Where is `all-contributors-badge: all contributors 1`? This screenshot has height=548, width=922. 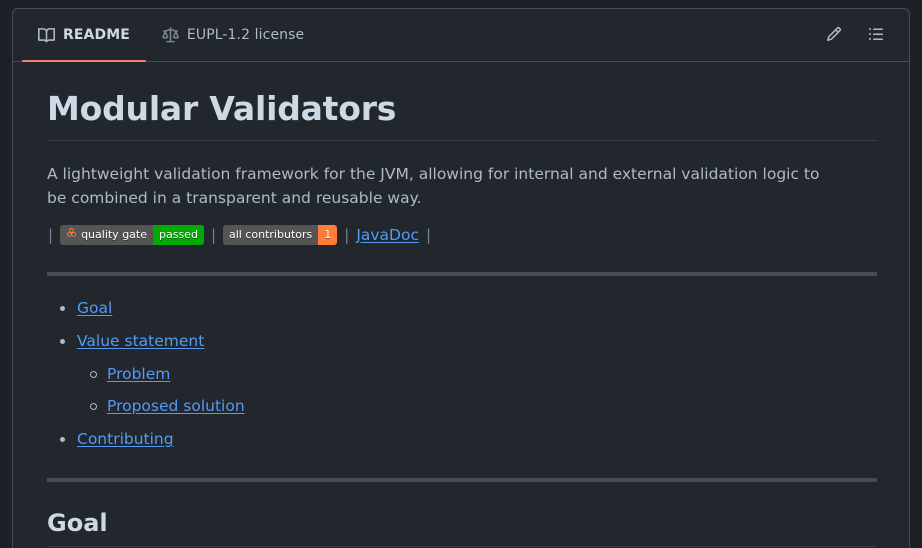
all-contributors-badge: all contributors 1 is located at coordinates (280, 235).